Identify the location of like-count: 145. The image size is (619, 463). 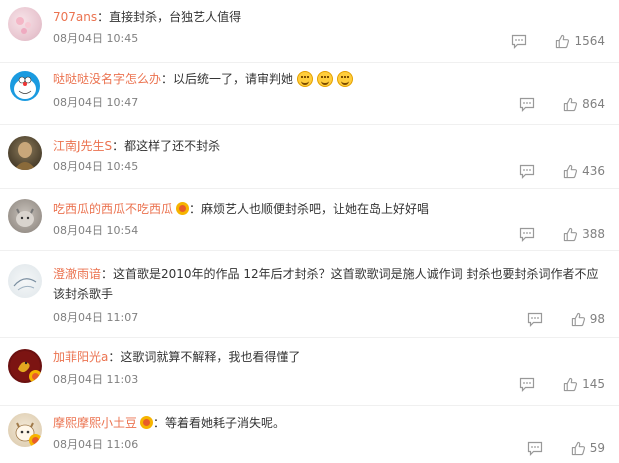
(593, 384).